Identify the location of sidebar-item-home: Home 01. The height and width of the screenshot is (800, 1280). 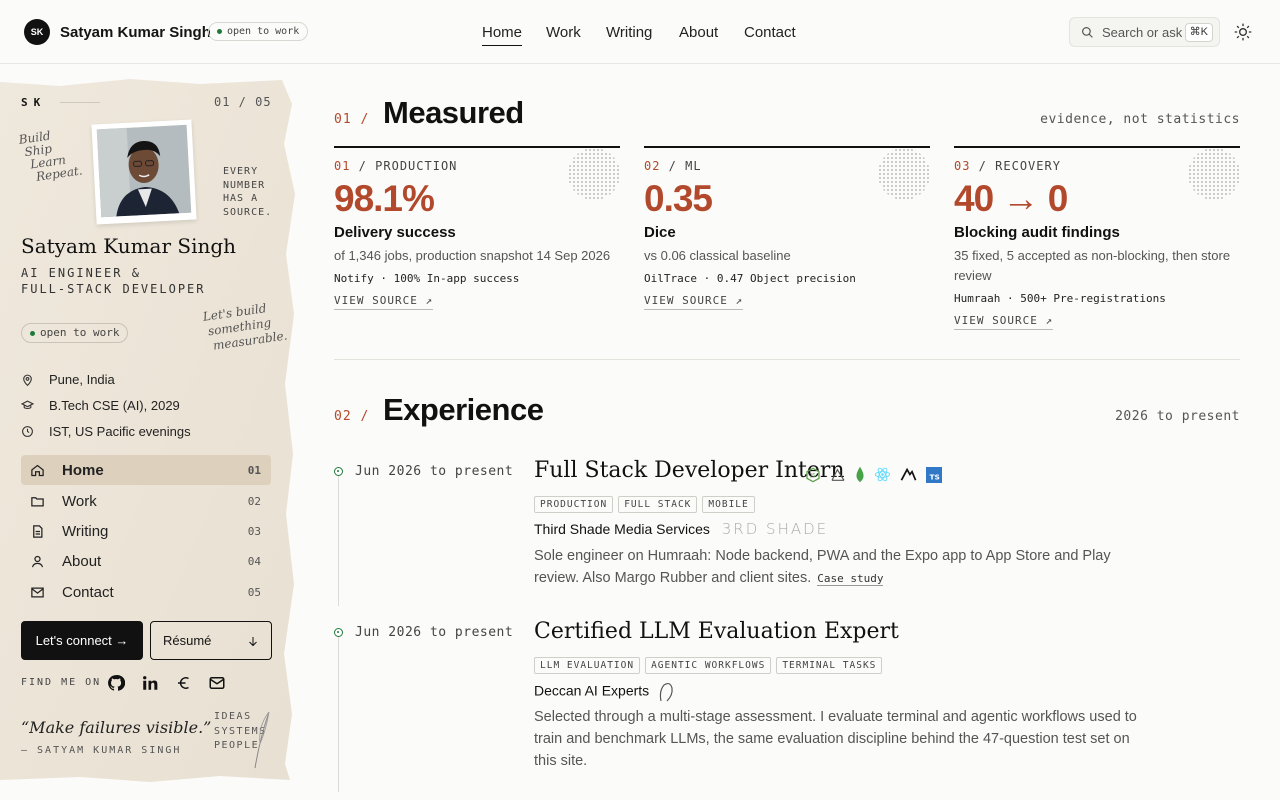
(146, 470).